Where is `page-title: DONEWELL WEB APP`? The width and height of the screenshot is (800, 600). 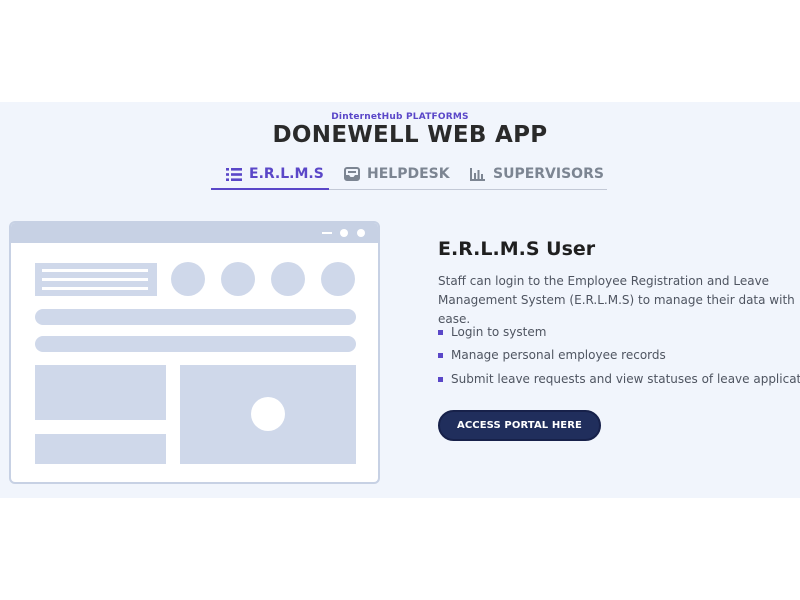 page-title: DONEWELL WEB APP is located at coordinates (410, 135).